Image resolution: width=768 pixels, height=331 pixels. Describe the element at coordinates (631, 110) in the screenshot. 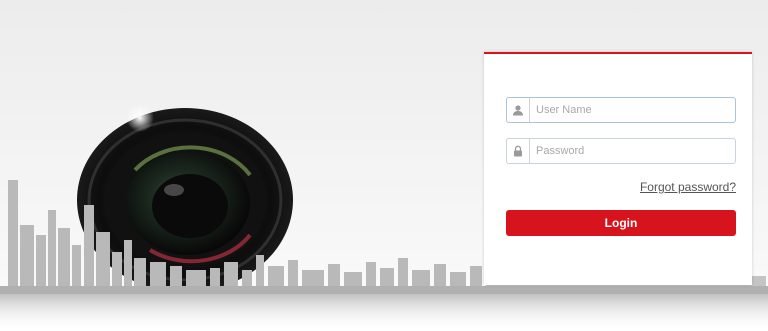

I see `username-input` at that location.